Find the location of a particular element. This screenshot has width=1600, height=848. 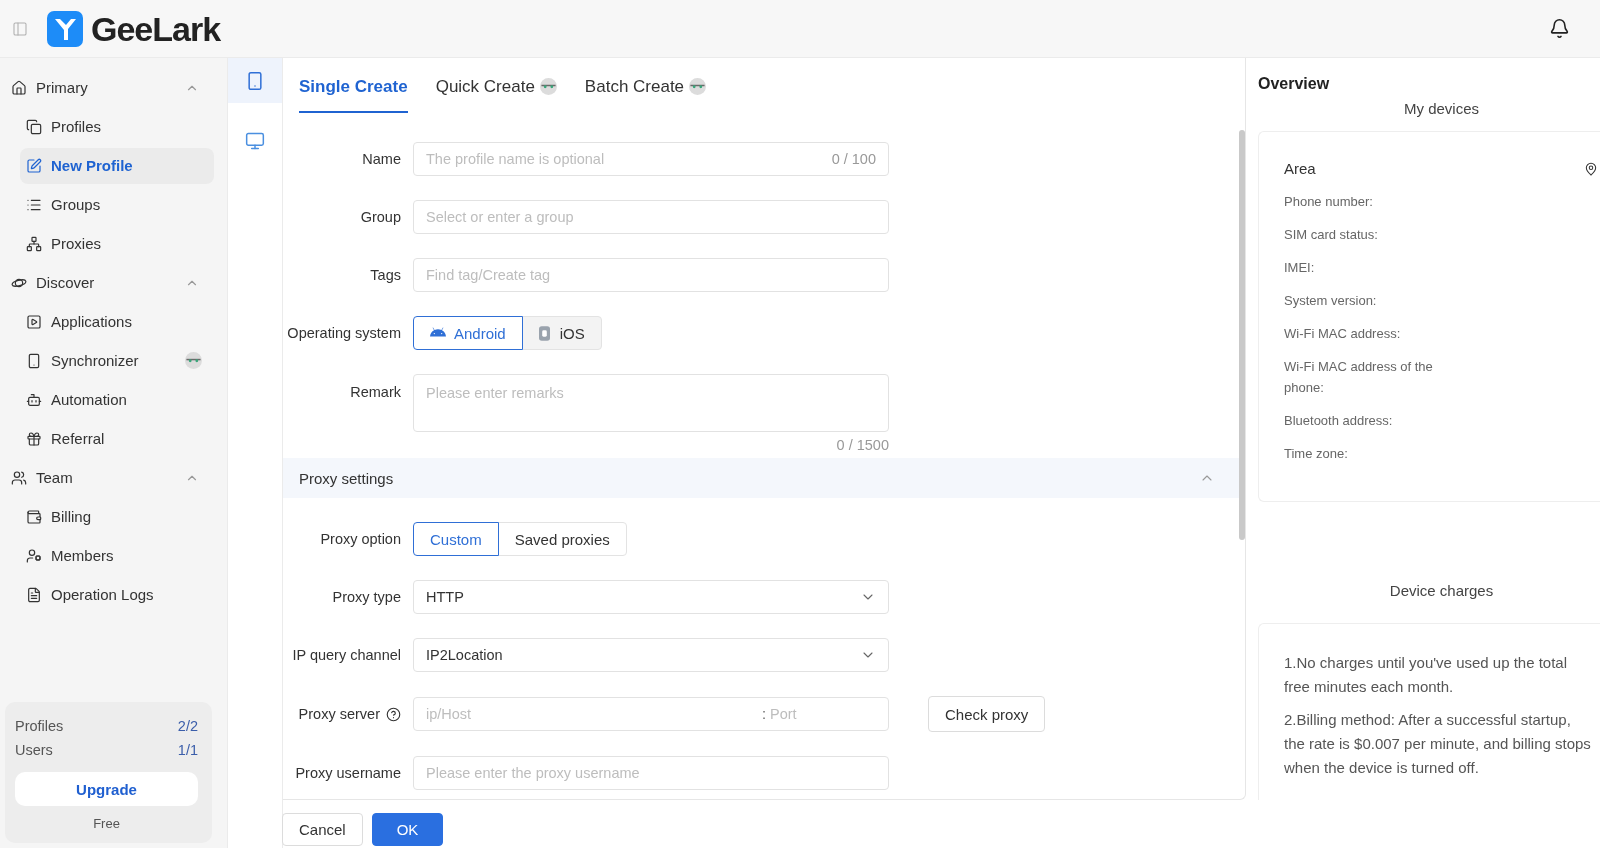

info-label: System version: is located at coordinates (1330, 301).